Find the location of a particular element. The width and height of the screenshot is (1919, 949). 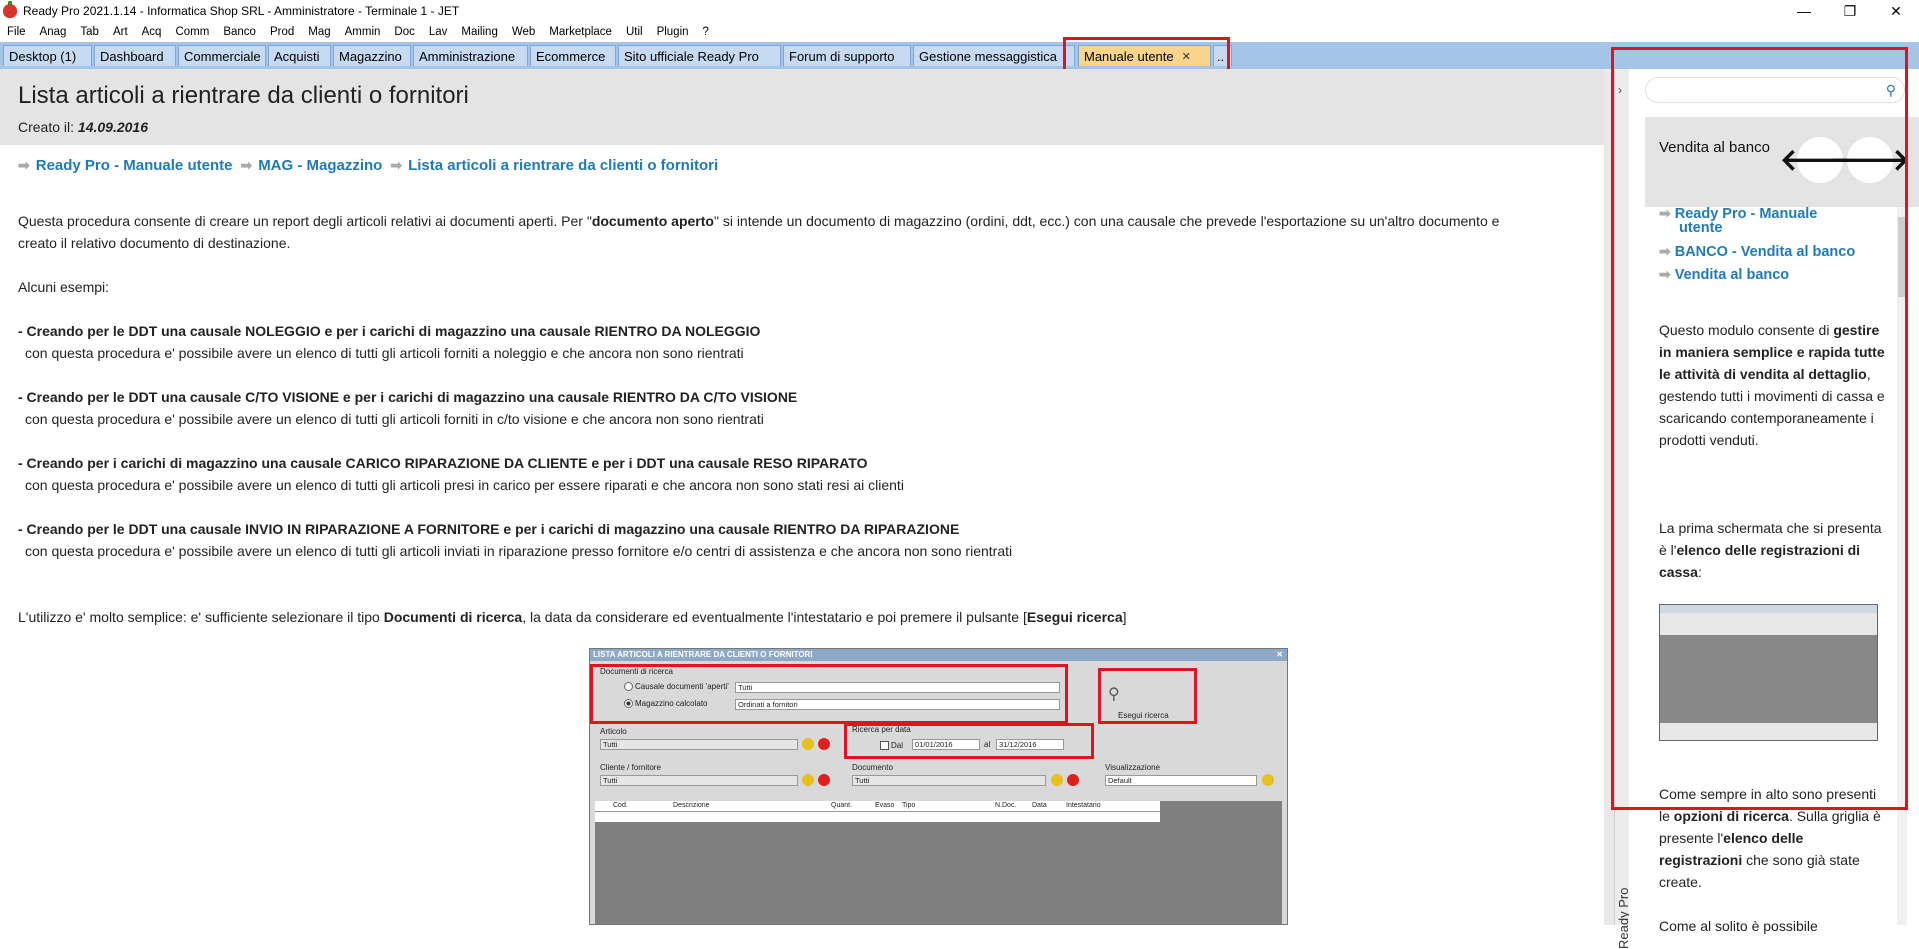

menu-marketplace: Marketplace is located at coordinates (580, 32).